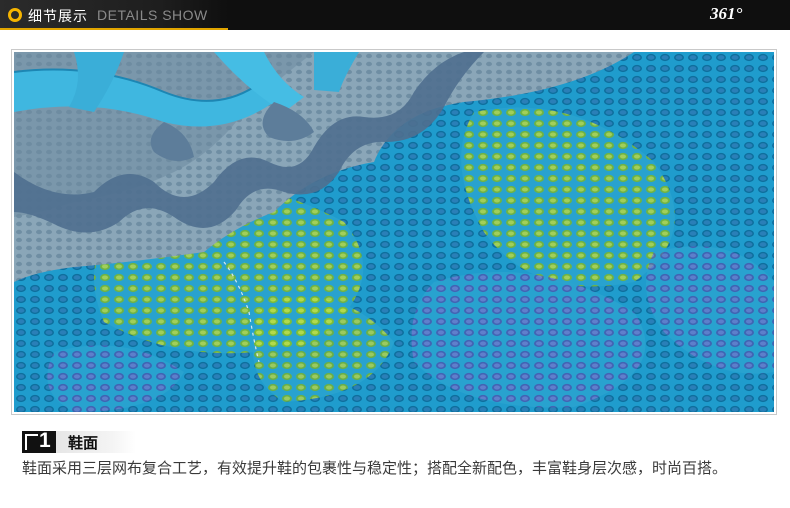 This screenshot has height=508, width=790. Describe the element at coordinates (114, 29) in the screenshot. I see `header-underline` at that location.